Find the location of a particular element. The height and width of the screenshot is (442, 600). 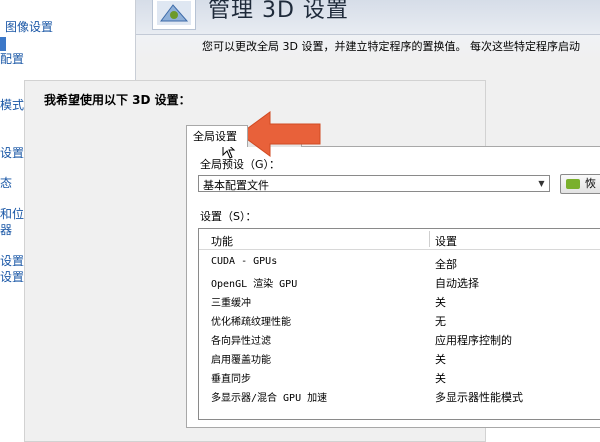

chevron-down-icon: ▼ is located at coordinates (541, 183).